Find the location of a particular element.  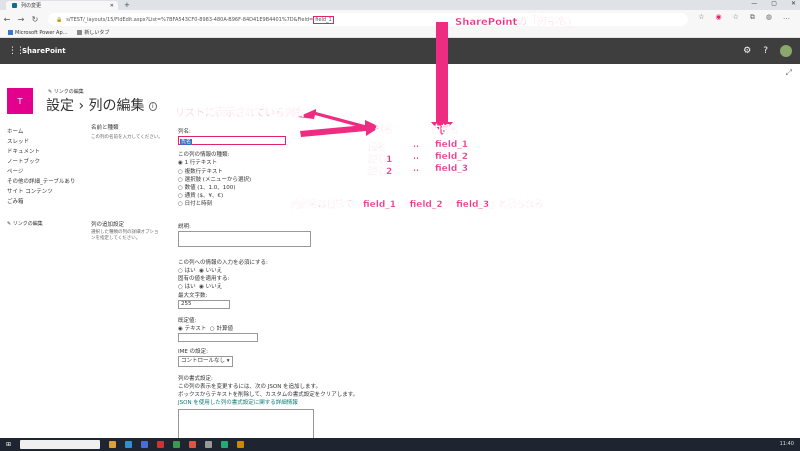

windows-taskbar: ⊞ 11:40 is located at coordinates (400, 444).